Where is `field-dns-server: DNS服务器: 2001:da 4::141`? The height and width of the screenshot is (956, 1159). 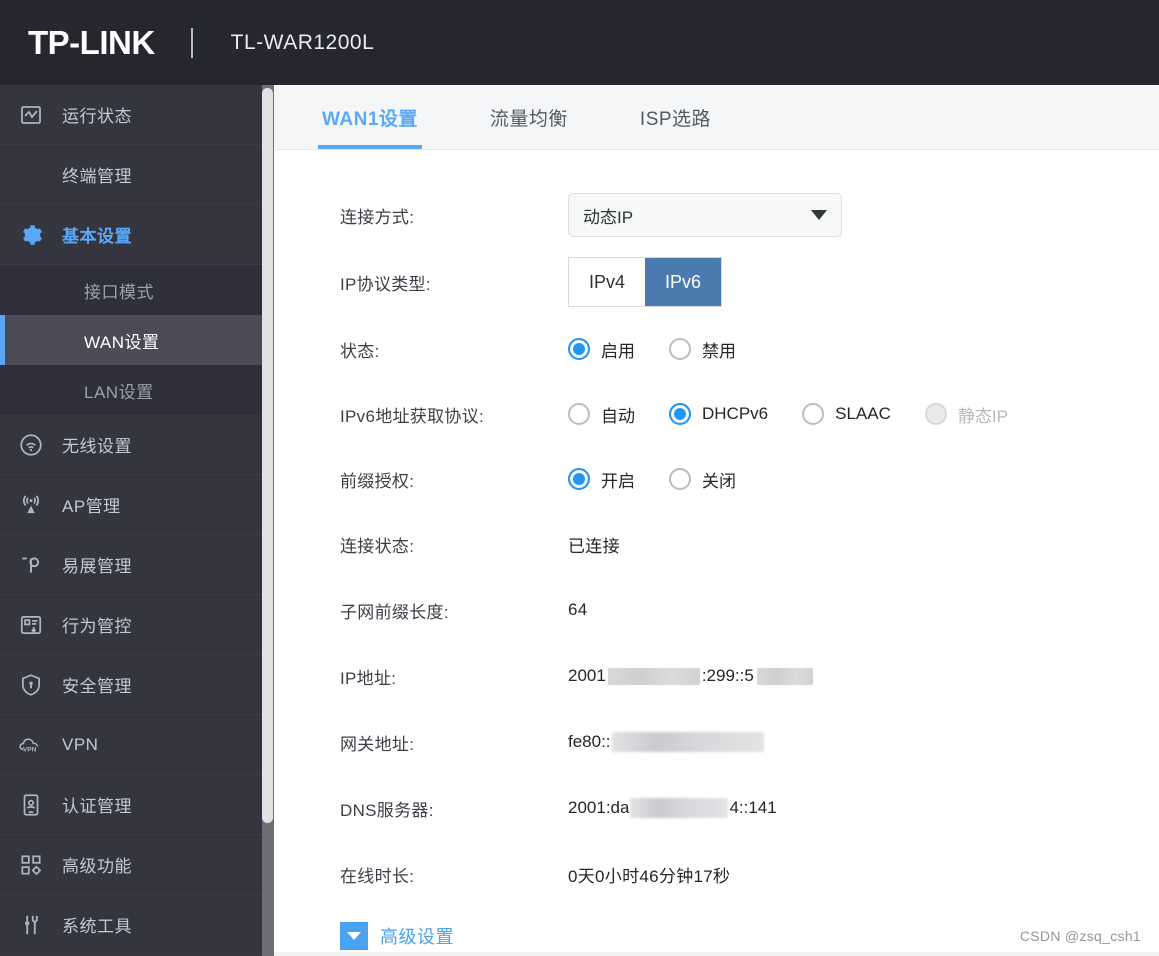 field-dns-server: DNS服务器: 2001:da 4::141 is located at coordinates (749, 808).